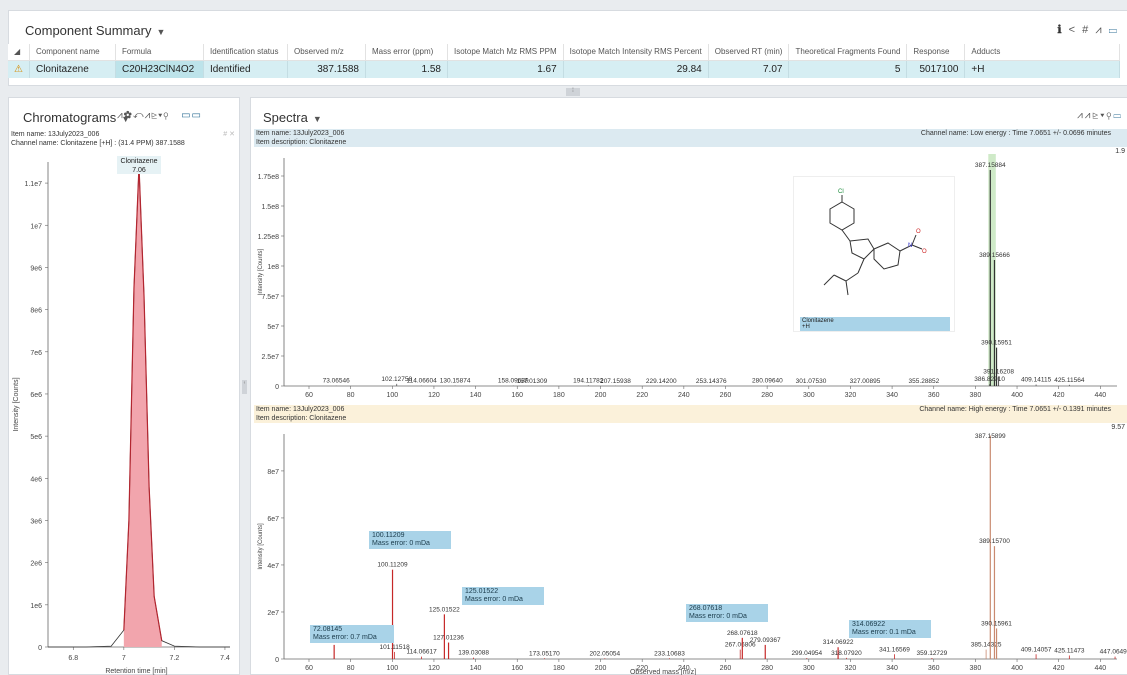 The height and width of the screenshot is (675, 1127). What do you see at coordinates (159, 69) in the screenshot?
I see `cell-formula: C20H23ClN4O2` at bounding box center [159, 69].